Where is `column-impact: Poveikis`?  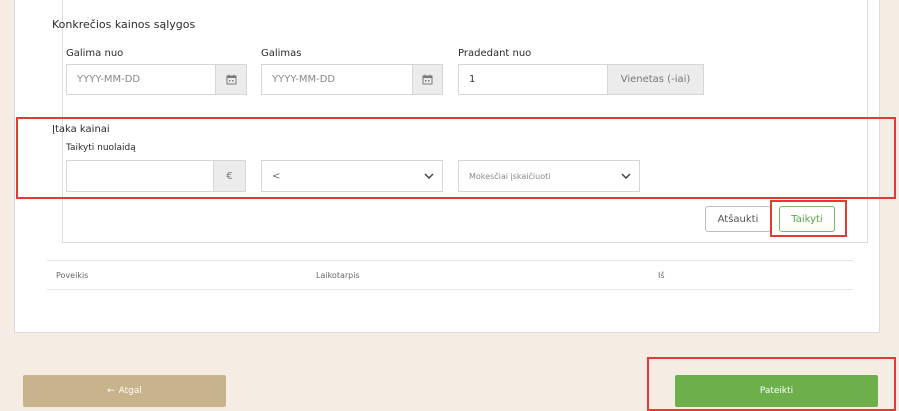 column-impact: Poveikis is located at coordinates (72, 275).